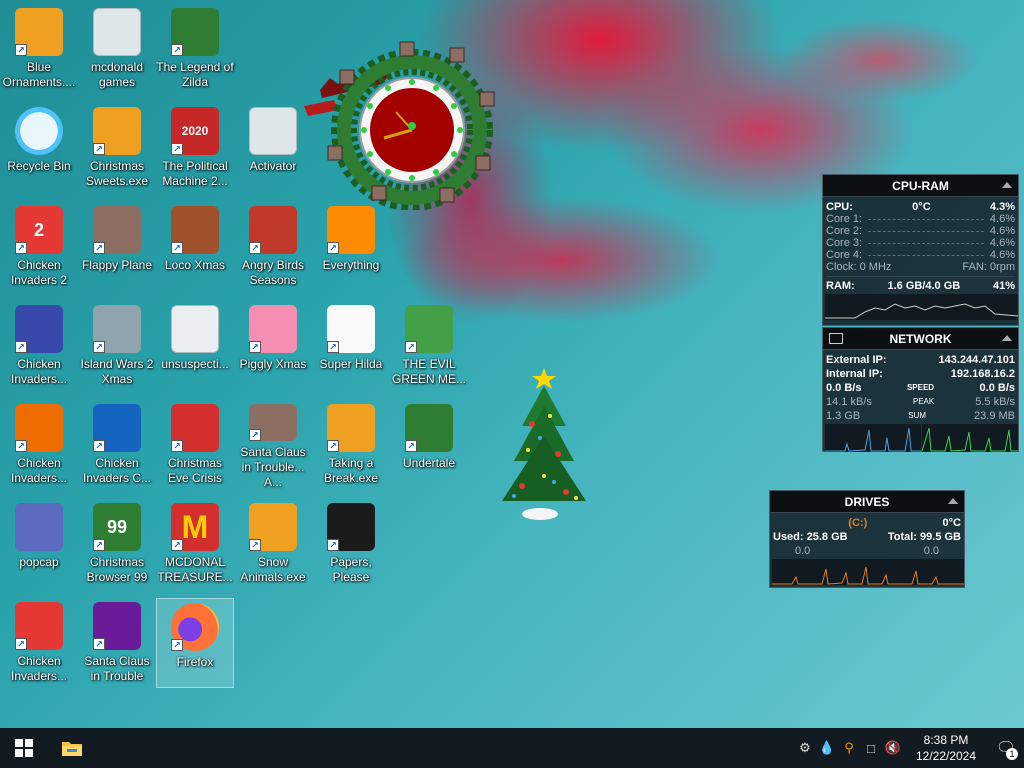 Image resolution: width=1024 pixels, height=768 pixels. I want to click on desktop-icon: ↗ Firefox, so click(195, 643).